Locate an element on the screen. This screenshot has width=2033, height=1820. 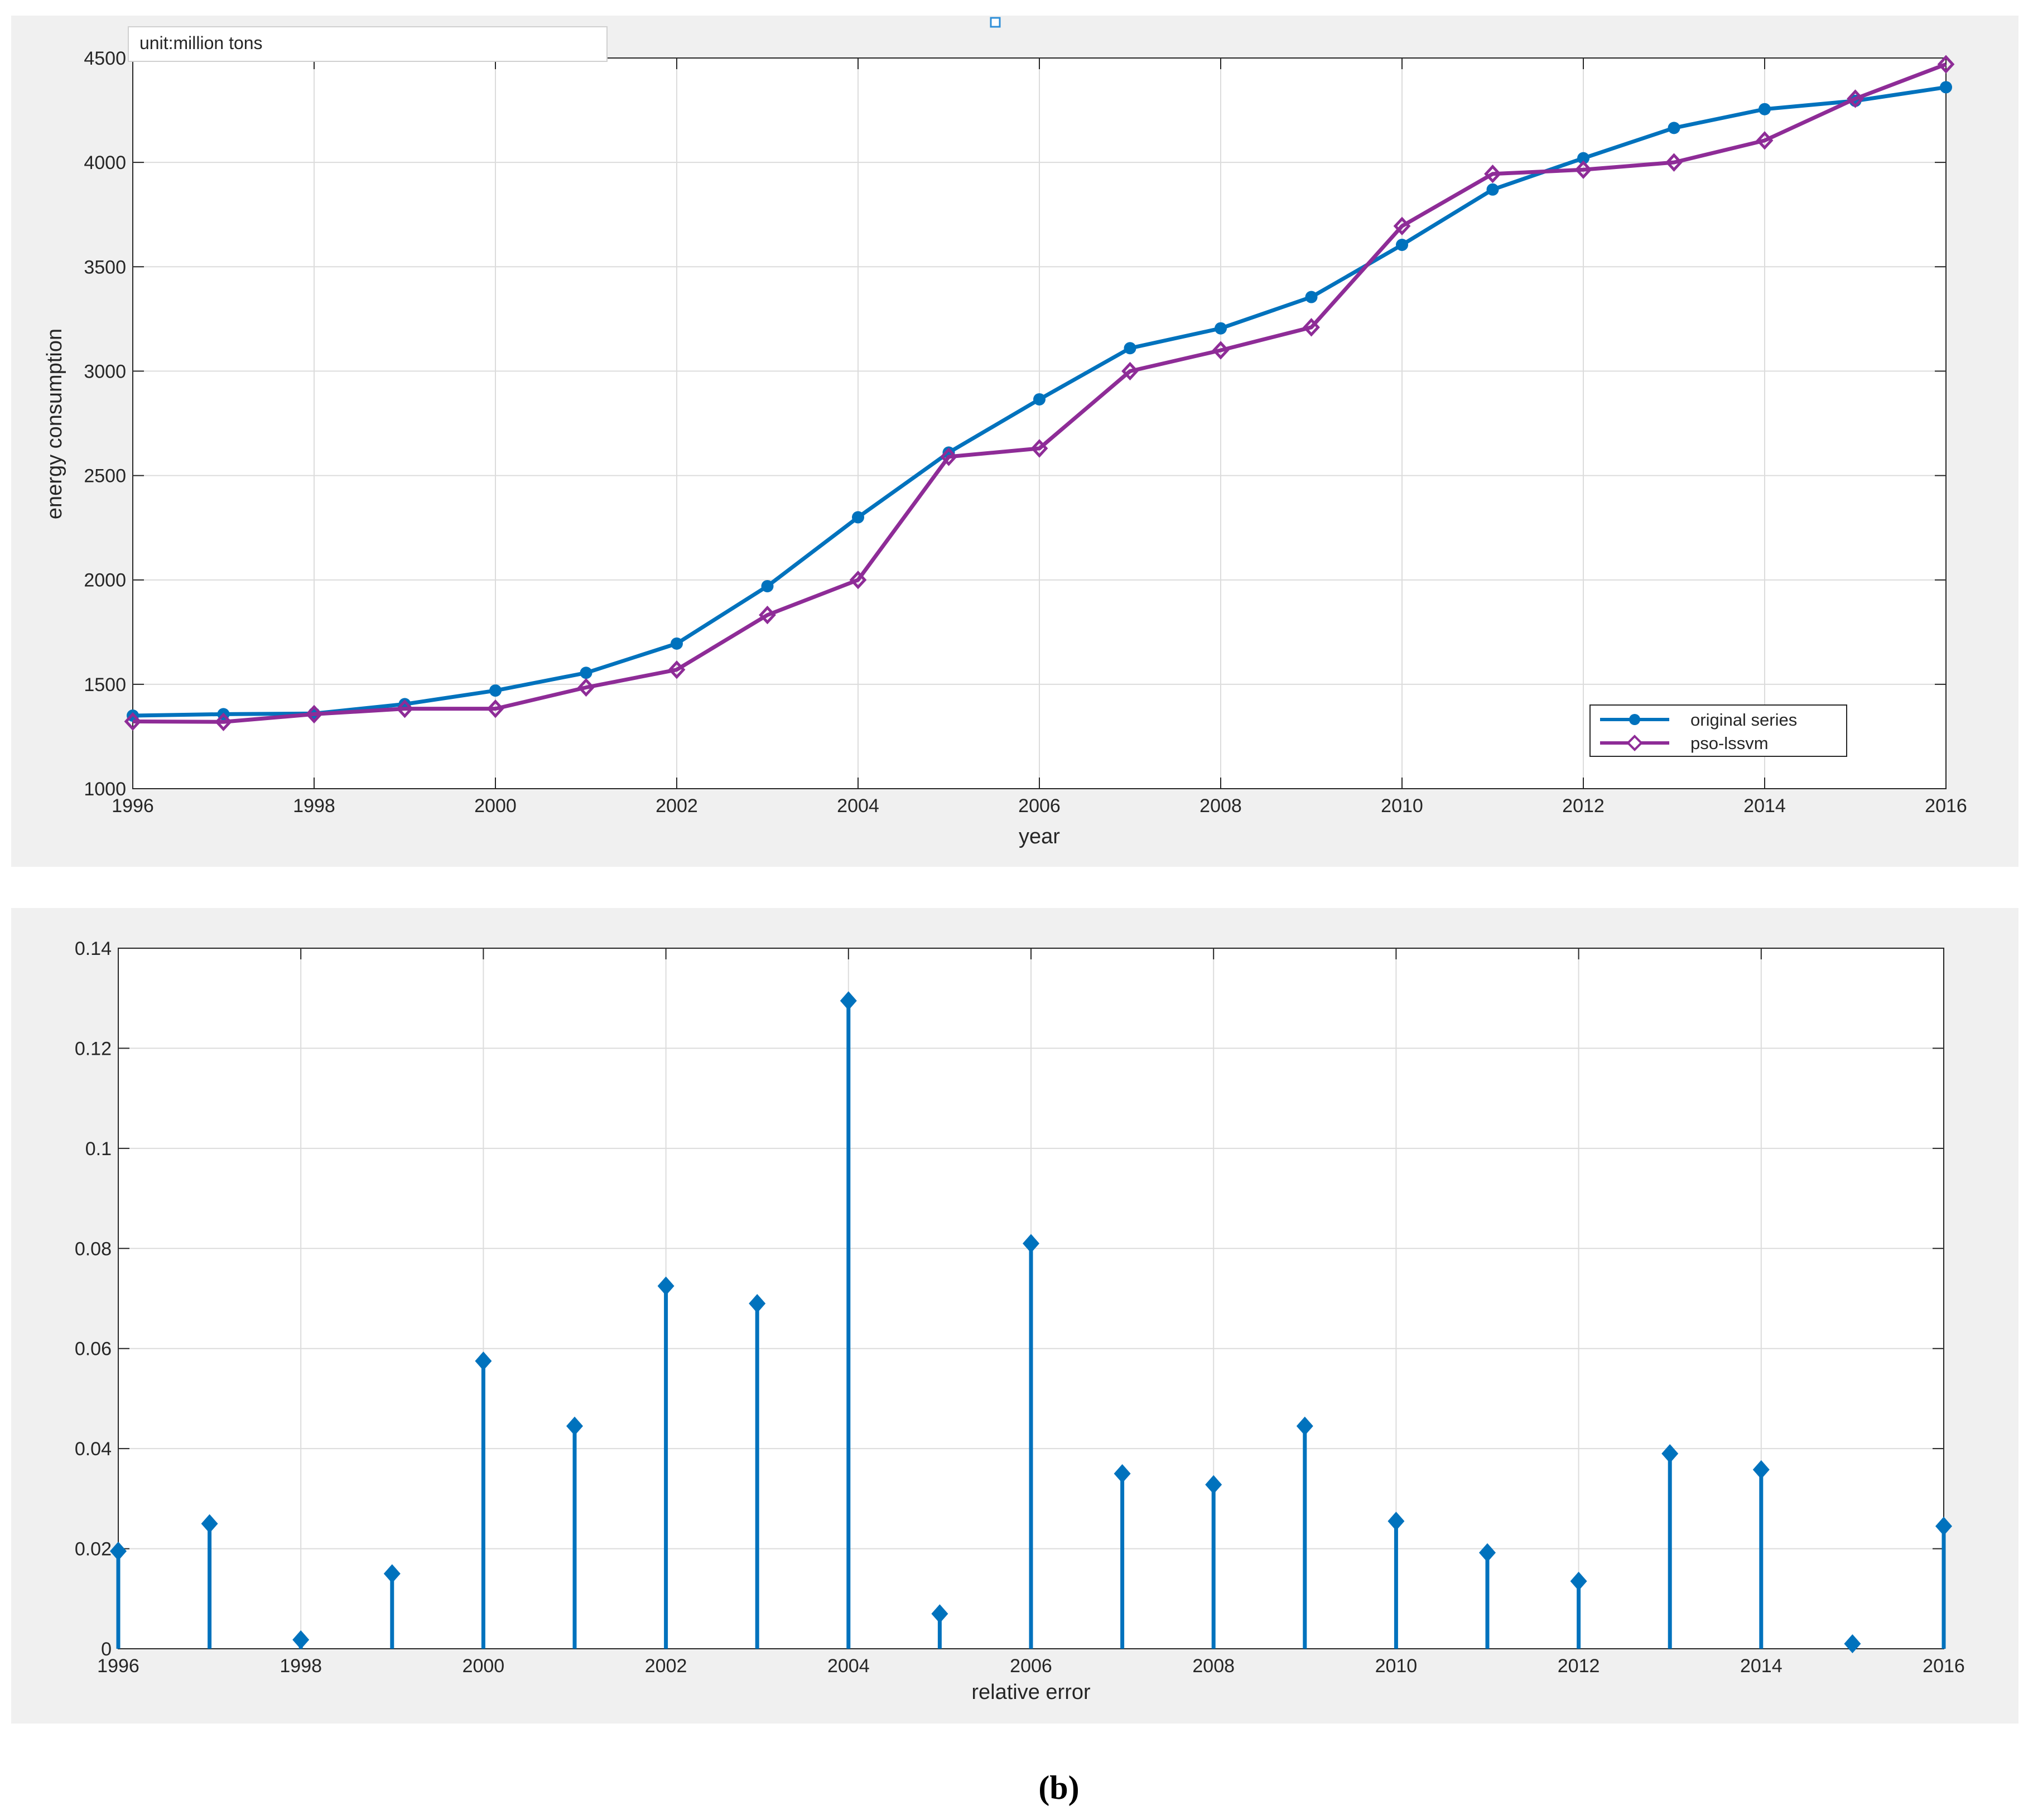
unit-annotation: unit:million tons is located at coordinates (201, 43).